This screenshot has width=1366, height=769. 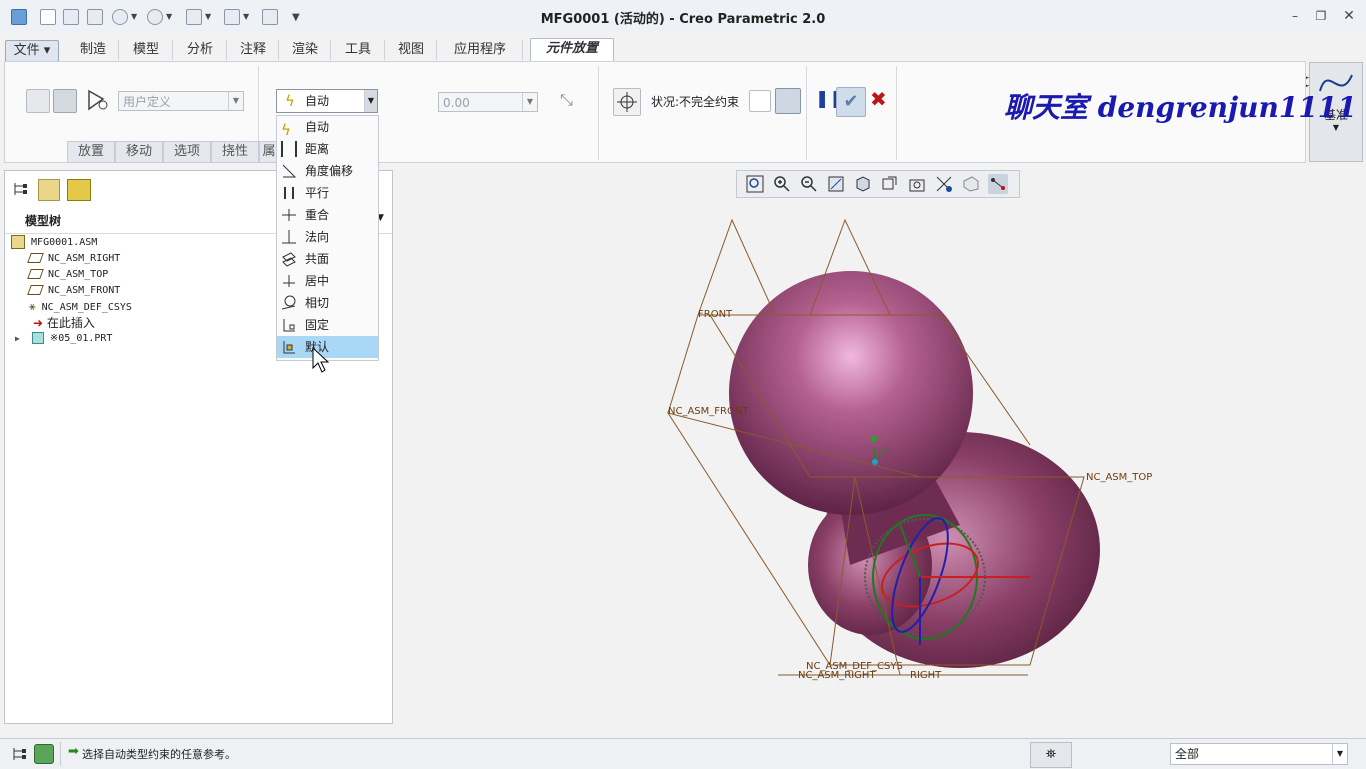 I want to click on zoom-in-icon, so click(x=782, y=184).